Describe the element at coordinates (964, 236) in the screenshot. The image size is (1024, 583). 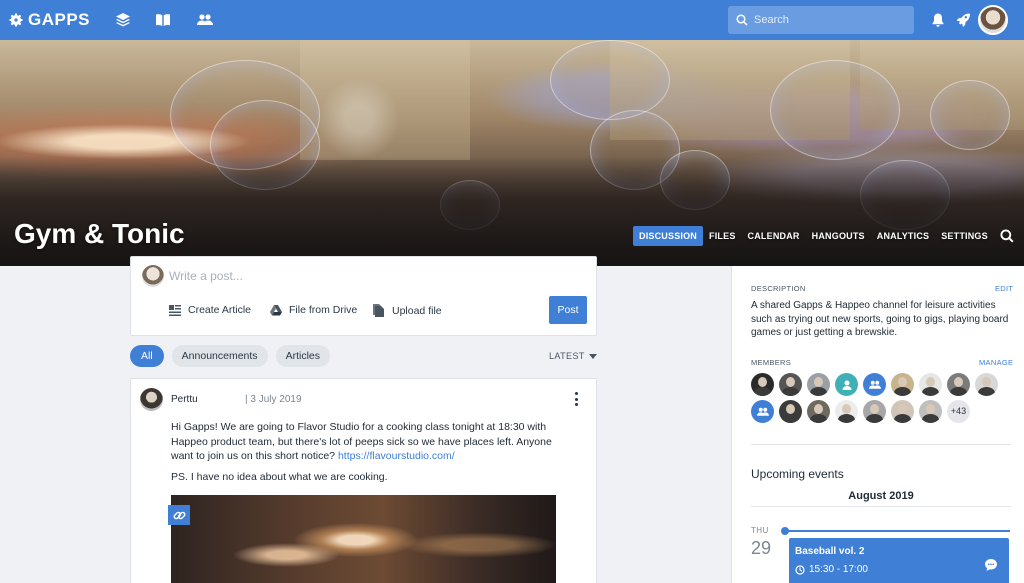
I see `tab-settings: SETTINGS` at that location.